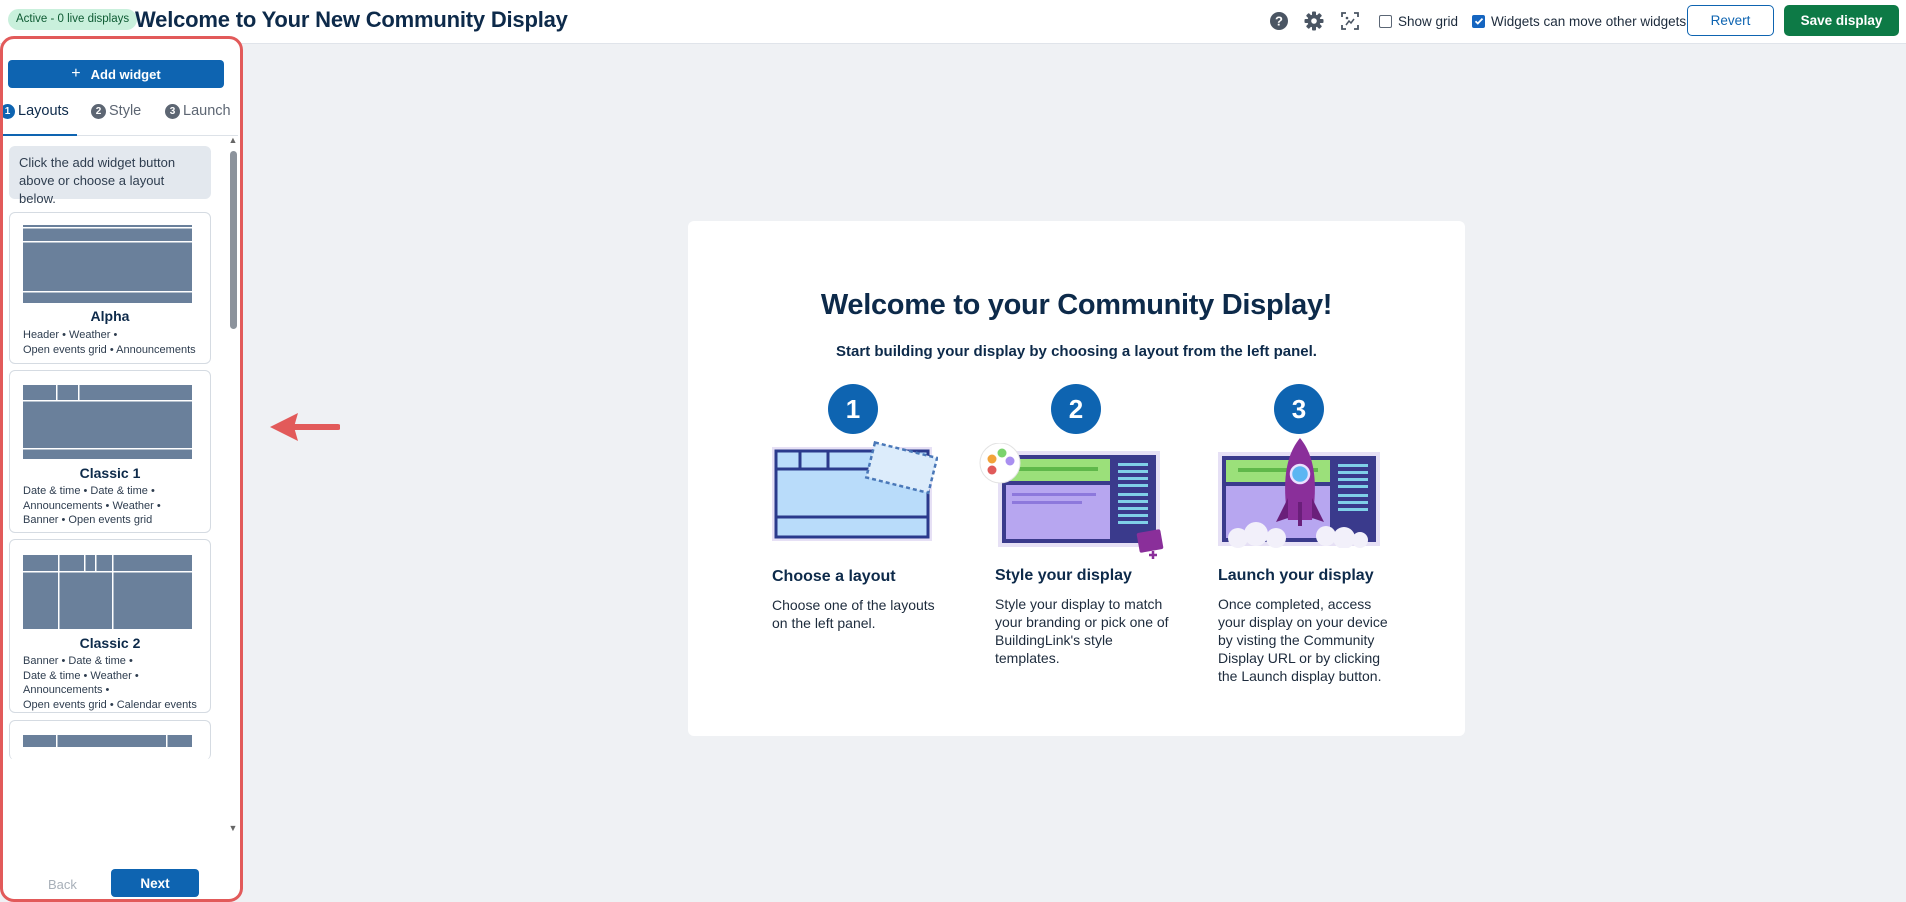  I want to click on step-number-1: 1, so click(853, 409).